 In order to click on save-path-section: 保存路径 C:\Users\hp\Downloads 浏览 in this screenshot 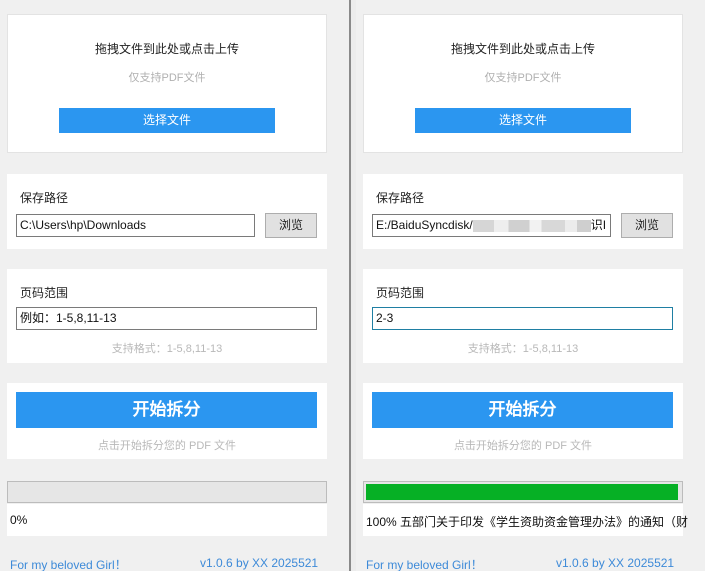, I will do `click(167, 211)`.